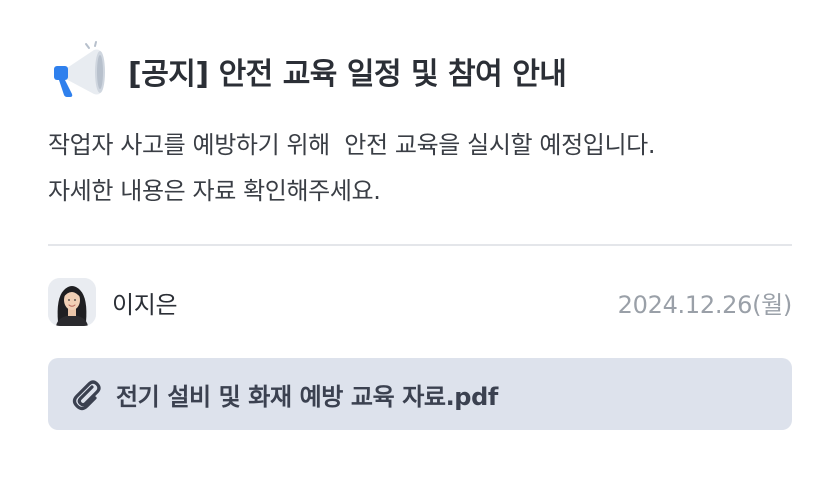 This screenshot has width=840, height=480. I want to click on author-name: 이지은, so click(145, 304).